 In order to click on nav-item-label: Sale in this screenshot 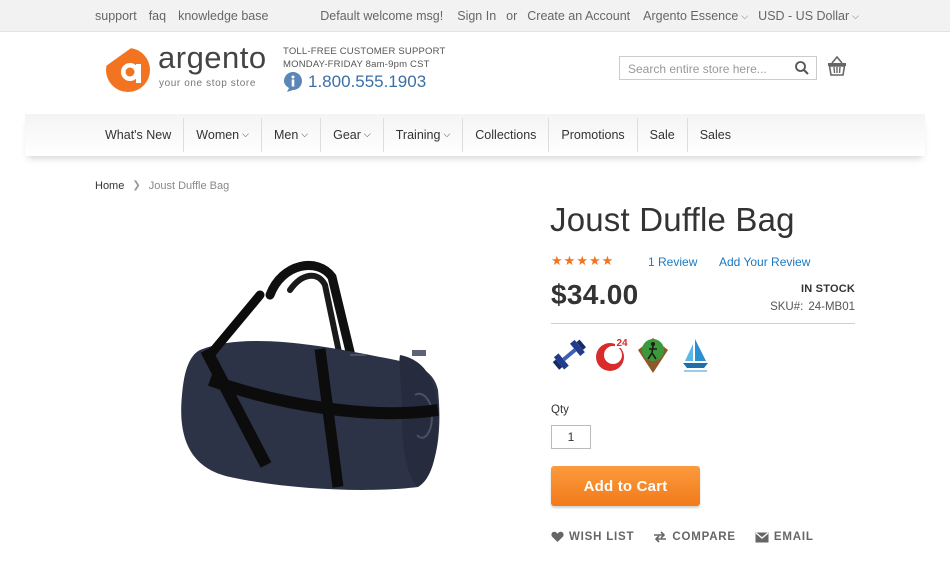, I will do `click(662, 135)`.